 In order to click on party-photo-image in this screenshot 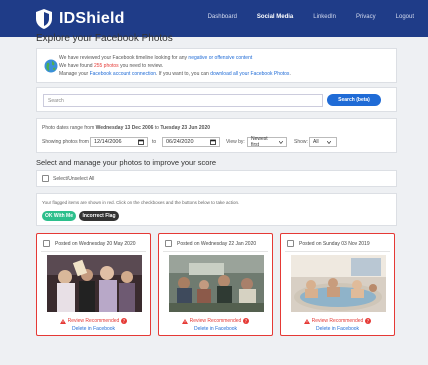, I will do `click(94, 283)`.